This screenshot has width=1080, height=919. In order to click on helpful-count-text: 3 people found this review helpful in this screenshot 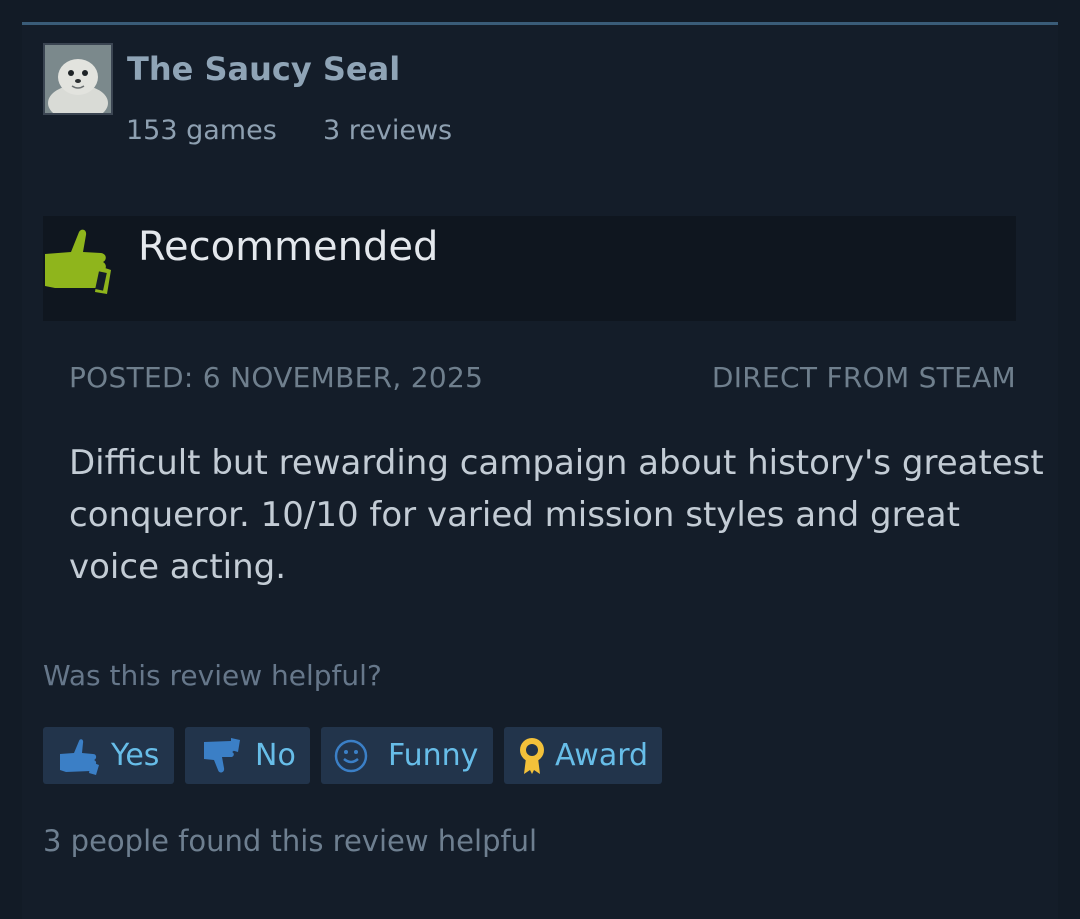, I will do `click(290, 841)`.